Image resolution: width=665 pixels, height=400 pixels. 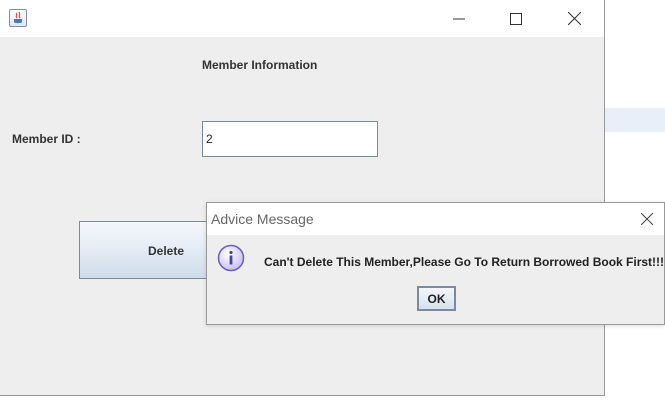 I want to click on title-bar, so click(x=302, y=18).